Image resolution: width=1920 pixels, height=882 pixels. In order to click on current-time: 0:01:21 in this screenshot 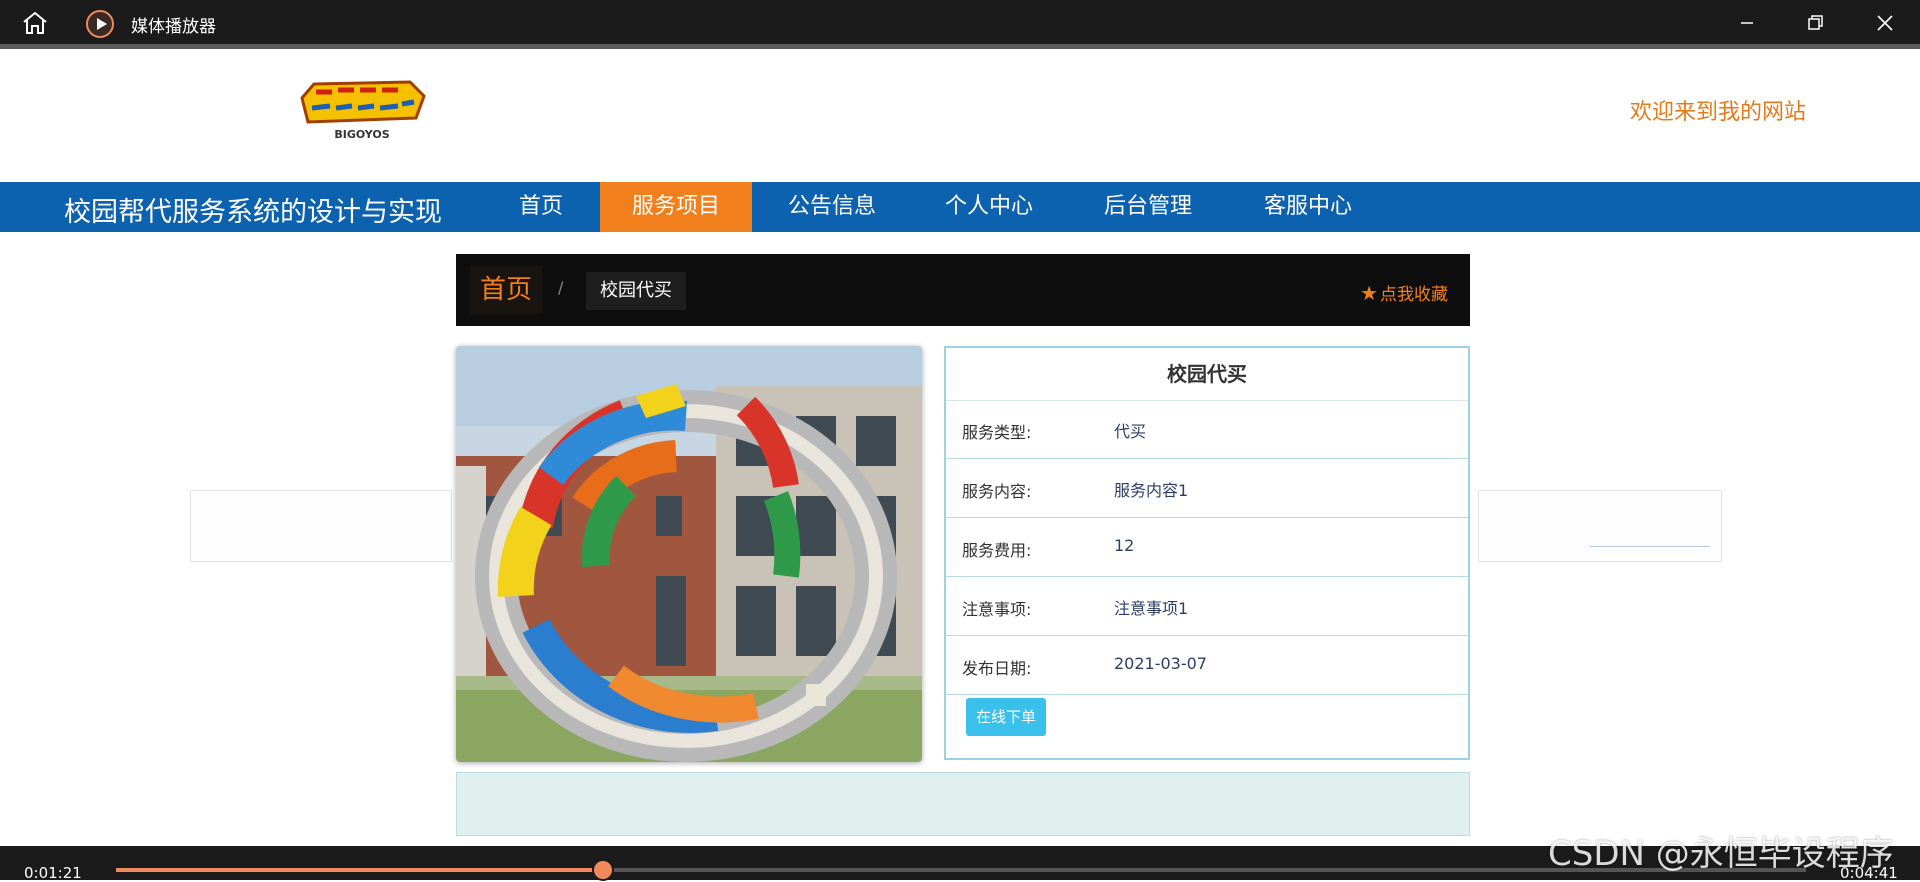, I will do `click(53, 873)`.